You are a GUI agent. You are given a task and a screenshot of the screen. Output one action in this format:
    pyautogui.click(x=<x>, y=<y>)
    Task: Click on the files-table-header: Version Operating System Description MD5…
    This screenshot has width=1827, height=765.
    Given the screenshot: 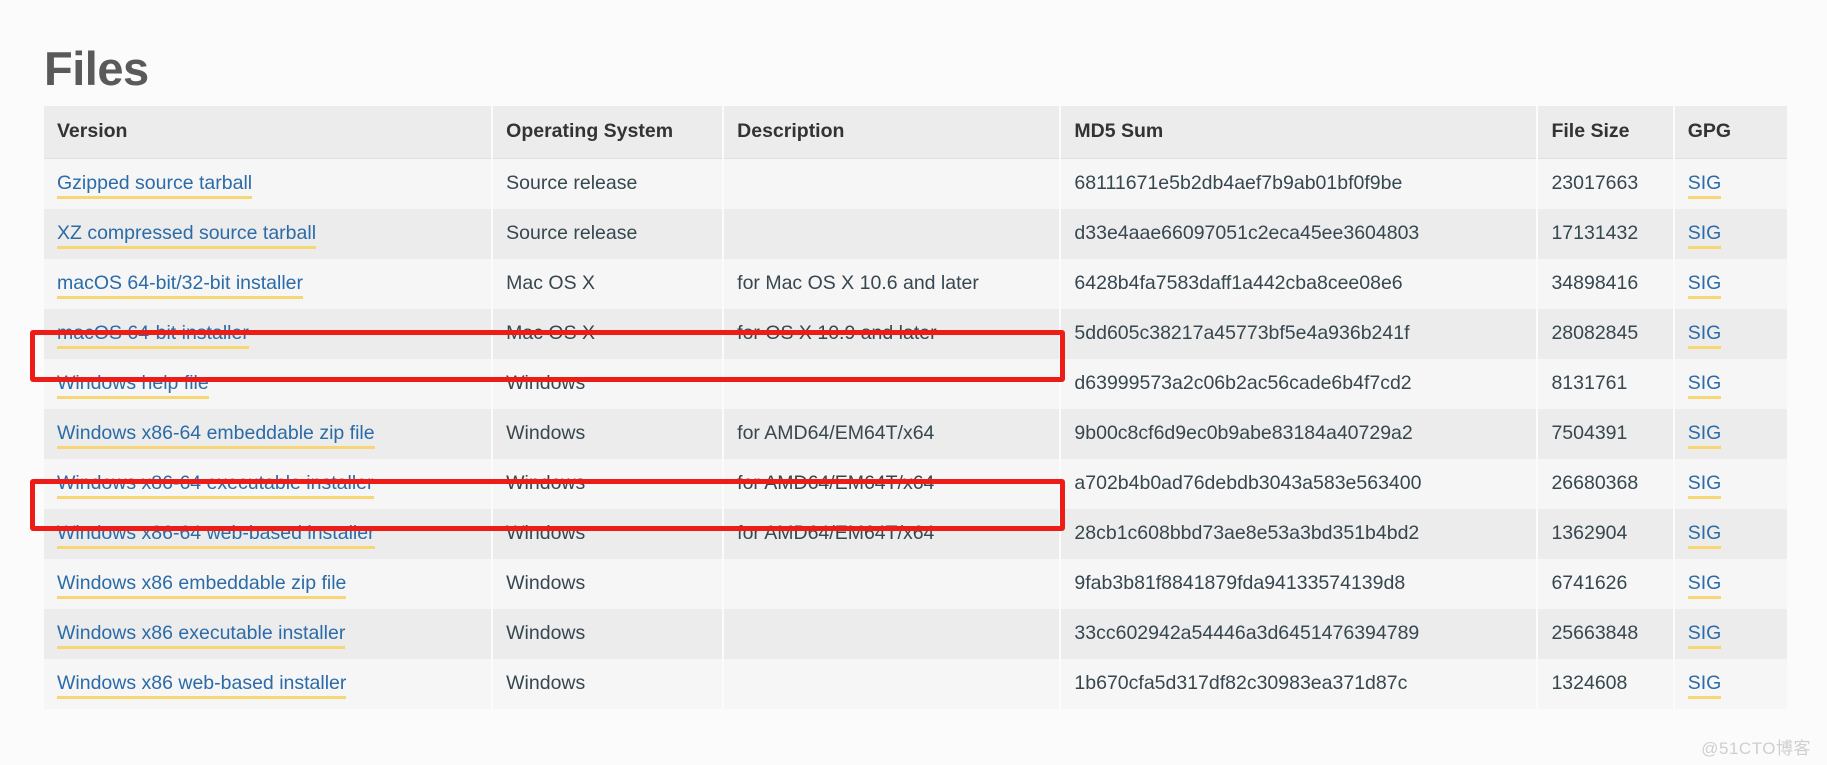 What is the action you would take?
    pyautogui.click(x=915, y=132)
    